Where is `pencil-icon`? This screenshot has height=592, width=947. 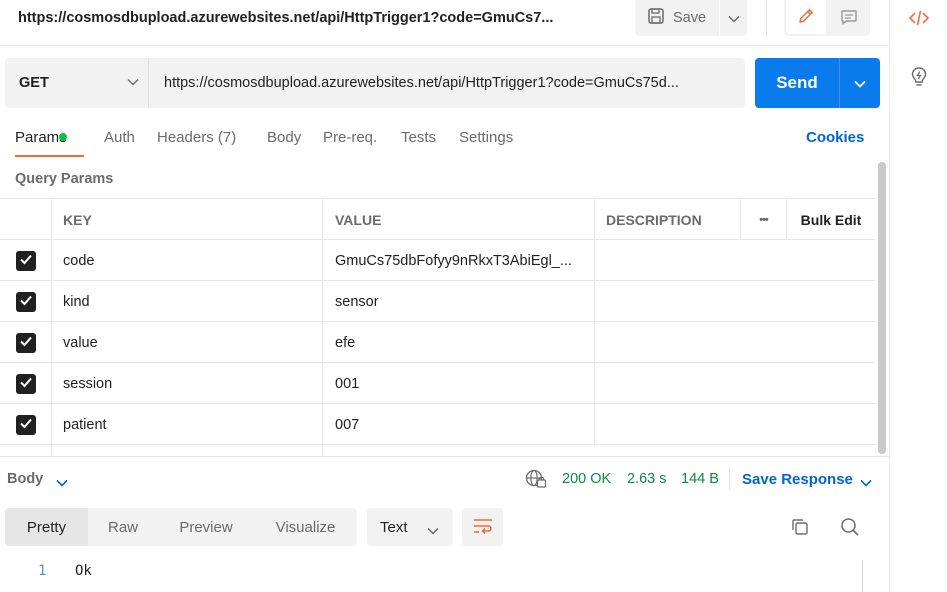
pencil-icon is located at coordinates (806, 17).